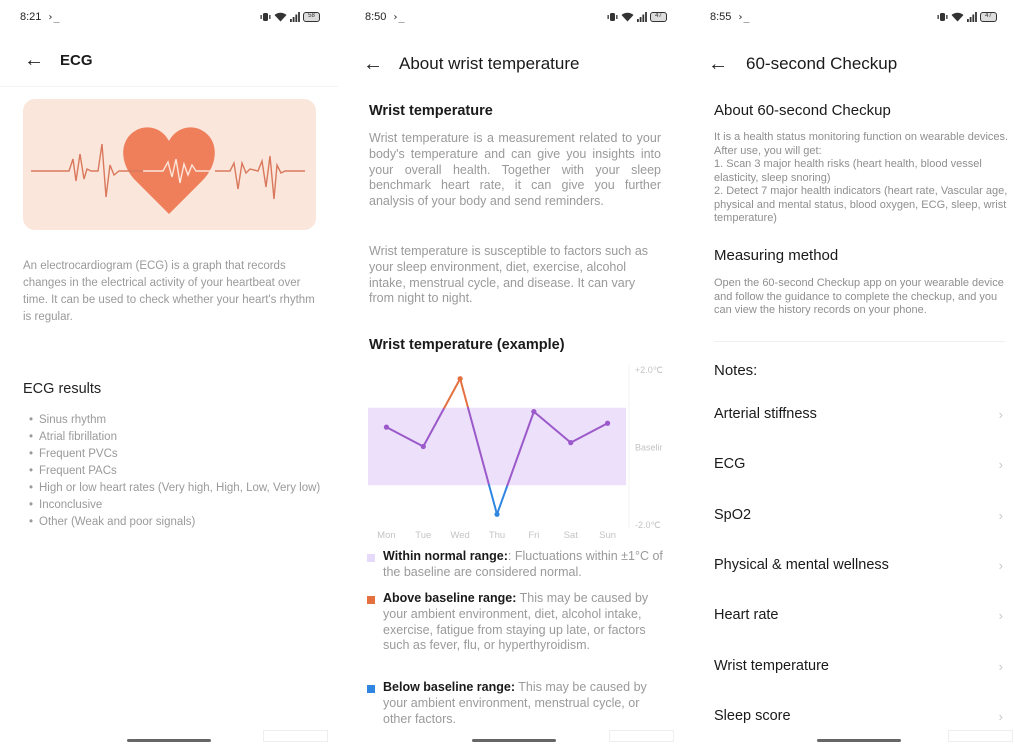 The width and height of the screenshot is (1015, 750). What do you see at coordinates (371, 689) in the screenshot?
I see `legend-swatch-below` at bounding box center [371, 689].